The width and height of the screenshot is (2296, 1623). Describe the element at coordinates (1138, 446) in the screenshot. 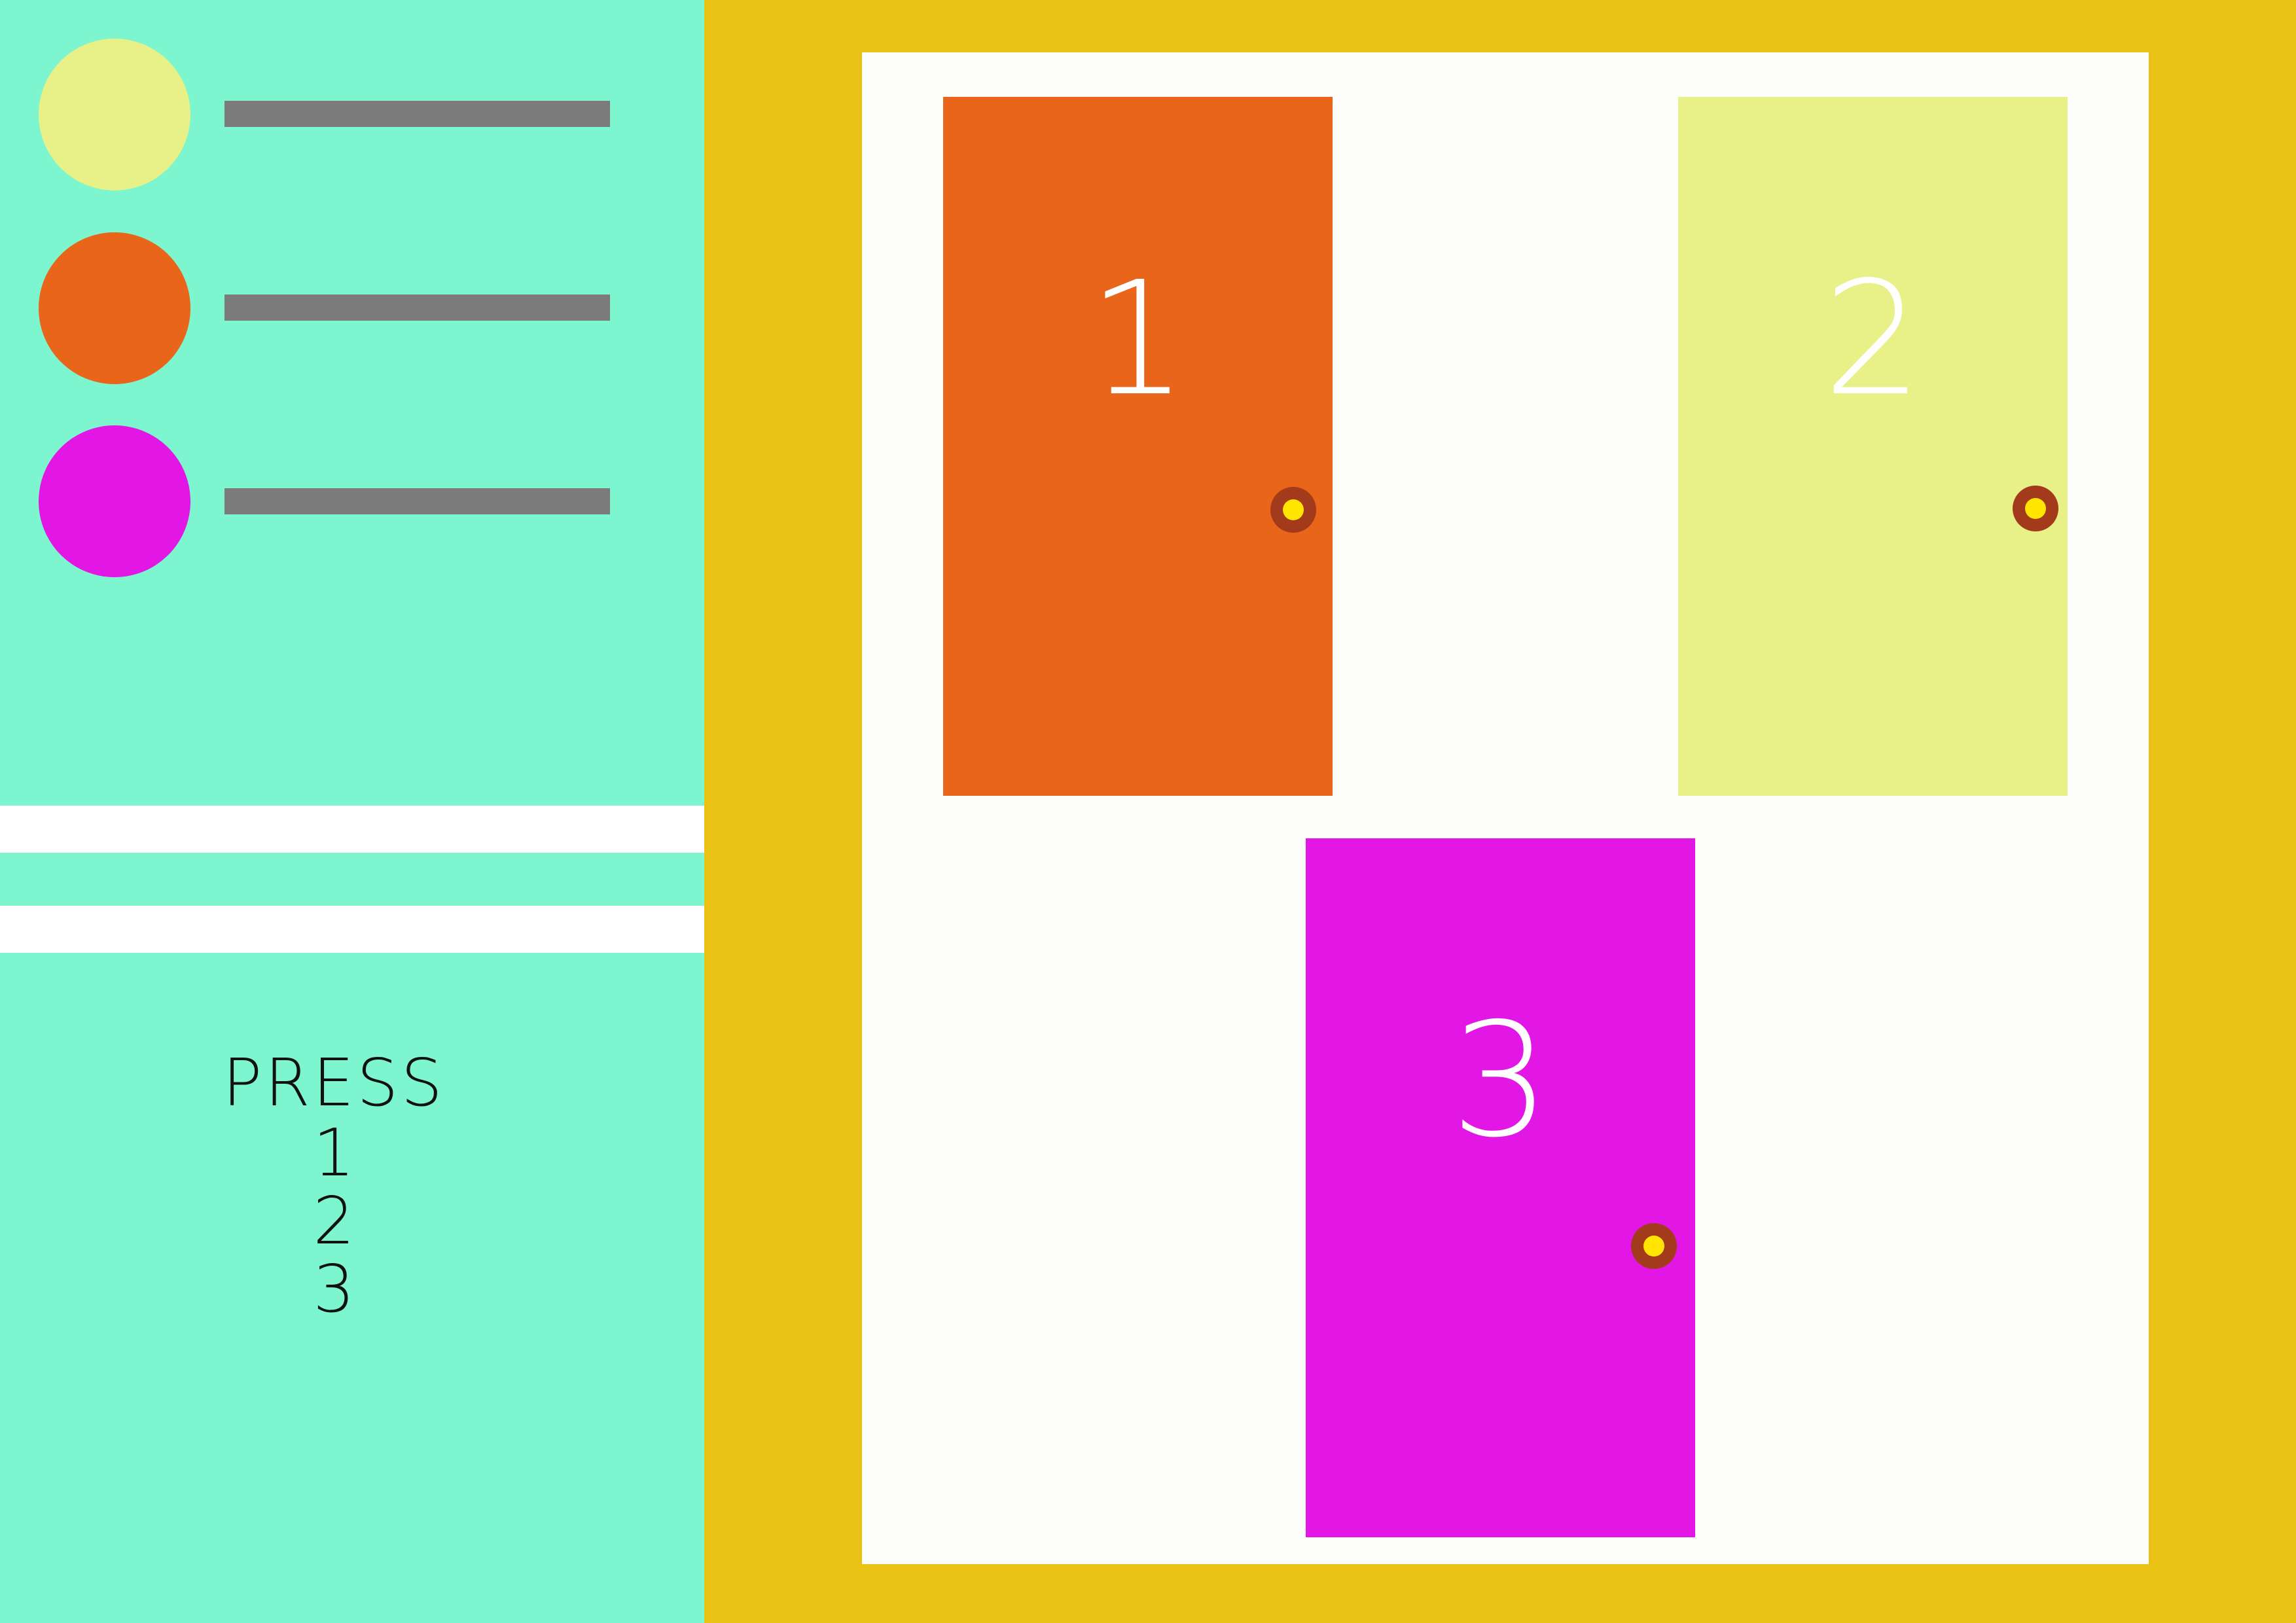

I see `door-1: 1` at that location.